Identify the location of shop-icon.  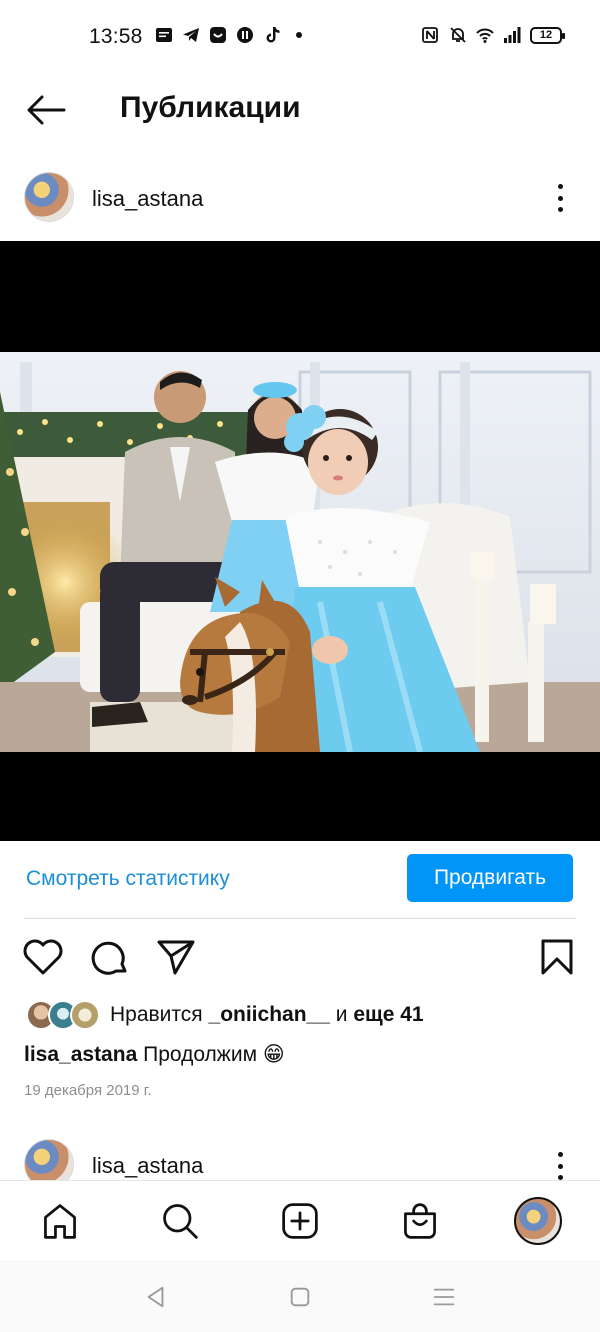
(420, 1221).